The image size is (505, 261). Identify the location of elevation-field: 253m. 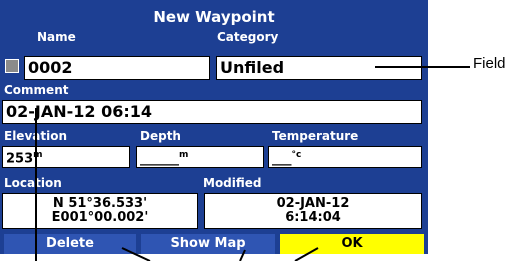
(66, 157).